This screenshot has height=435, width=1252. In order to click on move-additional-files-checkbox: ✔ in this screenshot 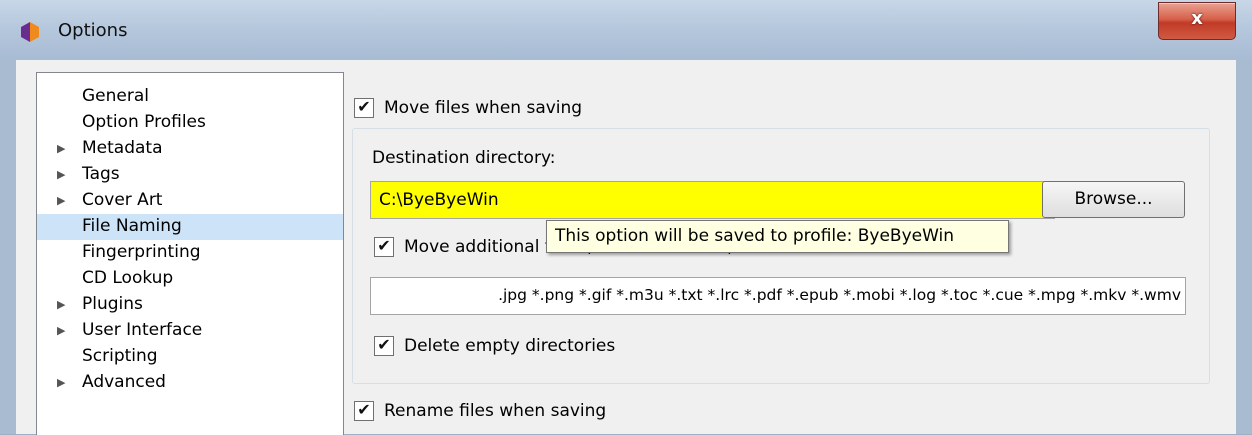, I will do `click(384, 246)`.